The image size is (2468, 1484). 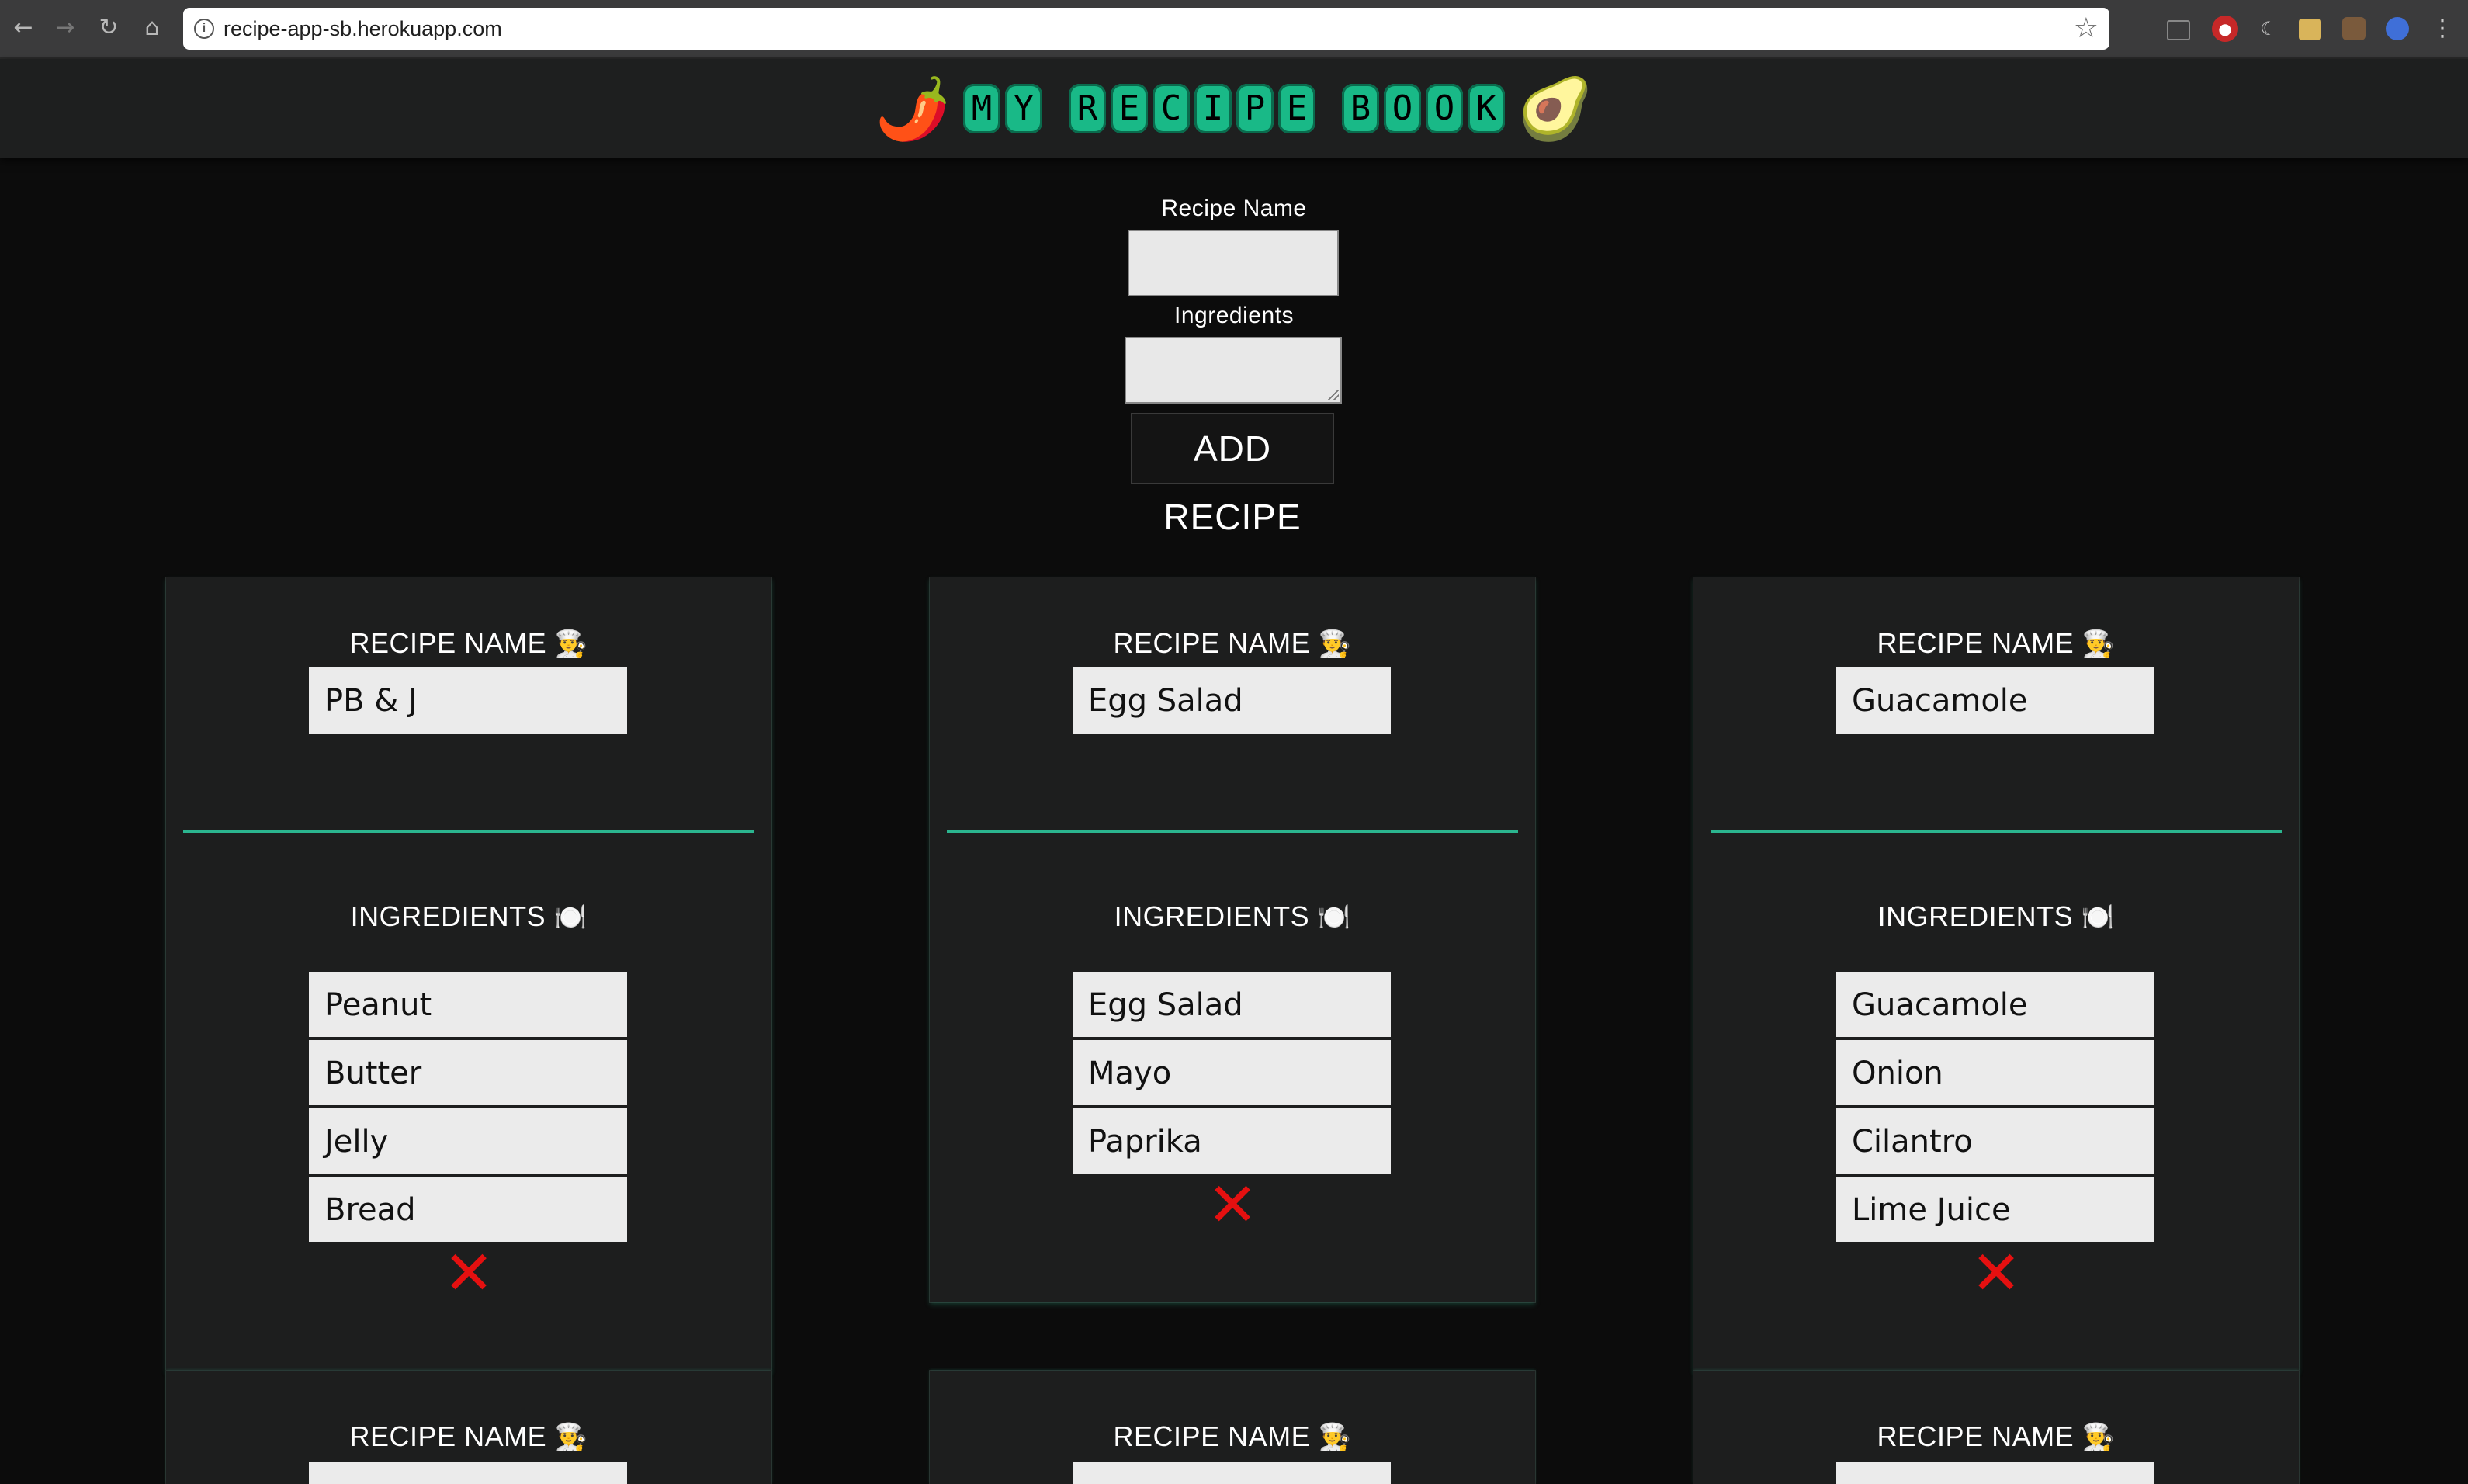 What do you see at coordinates (1171, 109) in the screenshot?
I see `logo-letter-tile: C` at bounding box center [1171, 109].